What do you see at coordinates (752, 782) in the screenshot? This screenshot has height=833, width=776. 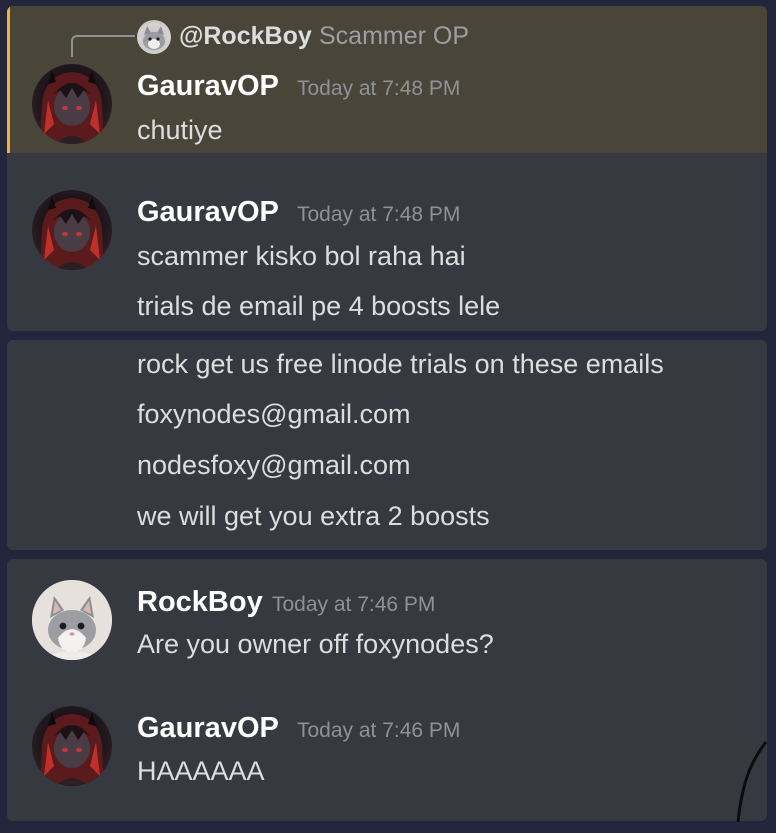 I see `scribble-mark` at bounding box center [752, 782].